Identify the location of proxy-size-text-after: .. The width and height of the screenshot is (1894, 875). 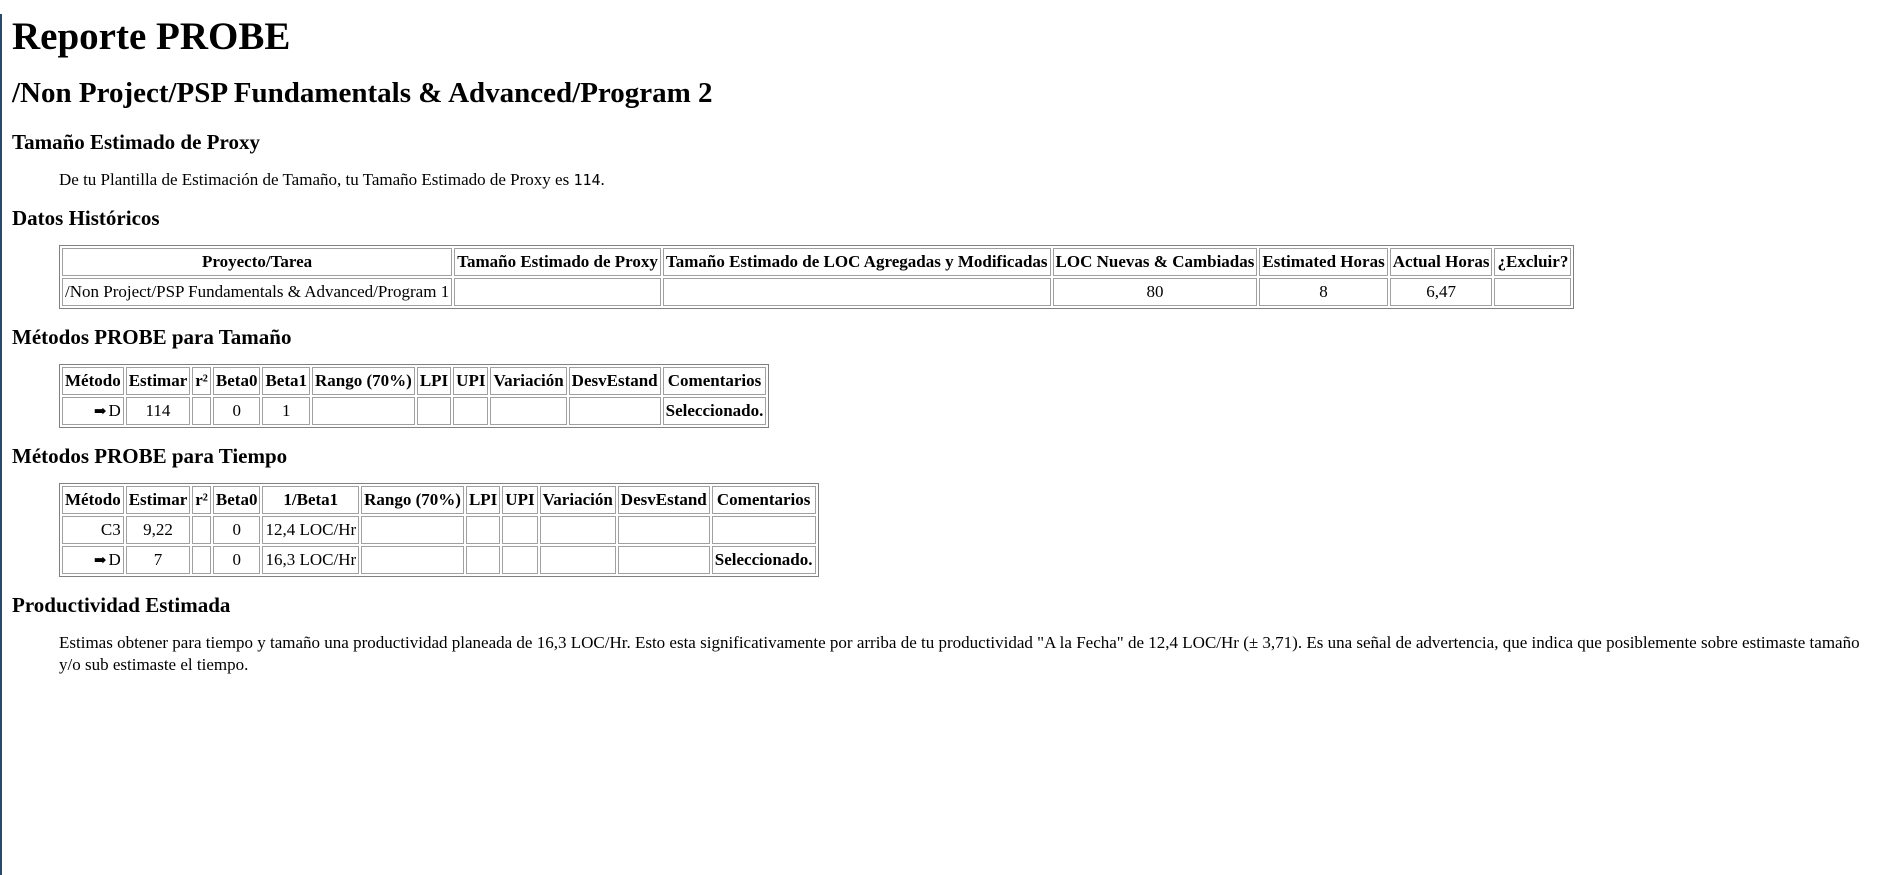
(602, 179).